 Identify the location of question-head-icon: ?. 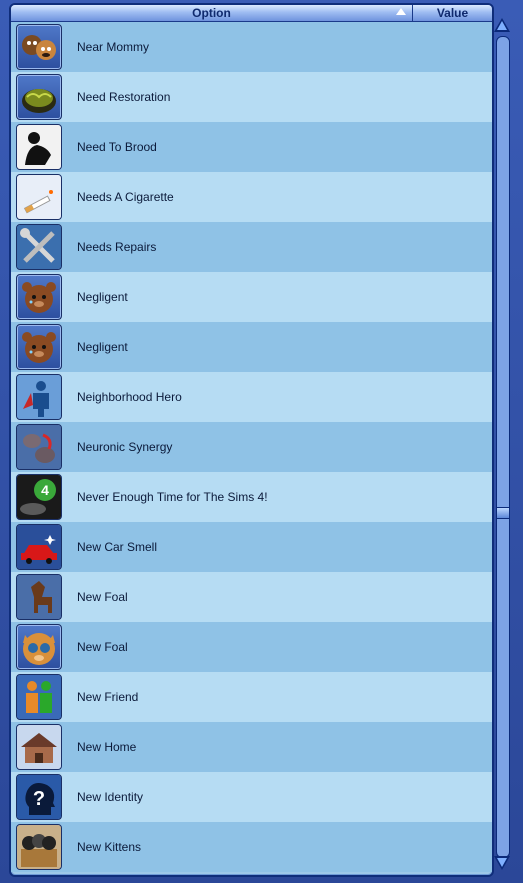
(39, 797).